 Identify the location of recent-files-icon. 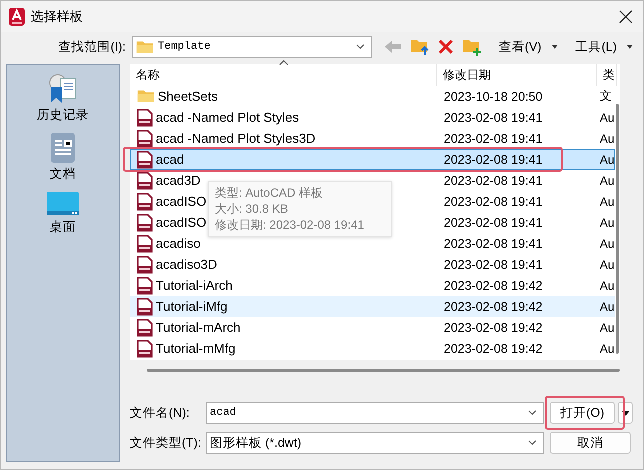
(63, 89).